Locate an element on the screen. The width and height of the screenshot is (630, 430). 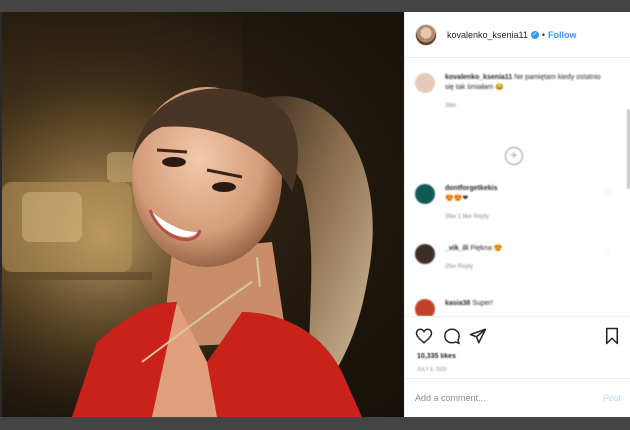
add-comment-bar: Add a comment... Post is located at coordinates (517, 397).